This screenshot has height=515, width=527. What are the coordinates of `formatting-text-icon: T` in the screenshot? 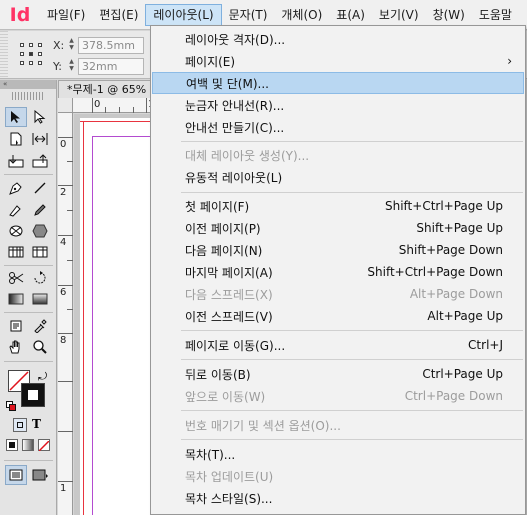 It's located at (36, 424).